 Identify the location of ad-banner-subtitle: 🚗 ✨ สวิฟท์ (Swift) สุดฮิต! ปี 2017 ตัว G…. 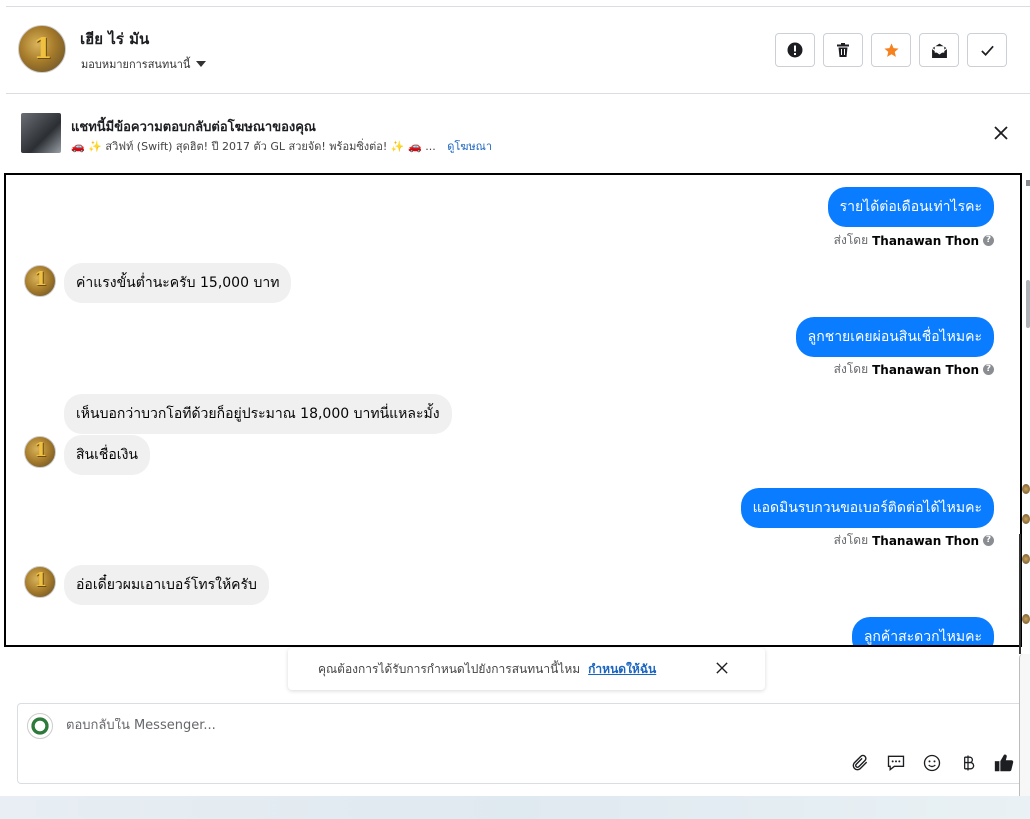
(281, 146).